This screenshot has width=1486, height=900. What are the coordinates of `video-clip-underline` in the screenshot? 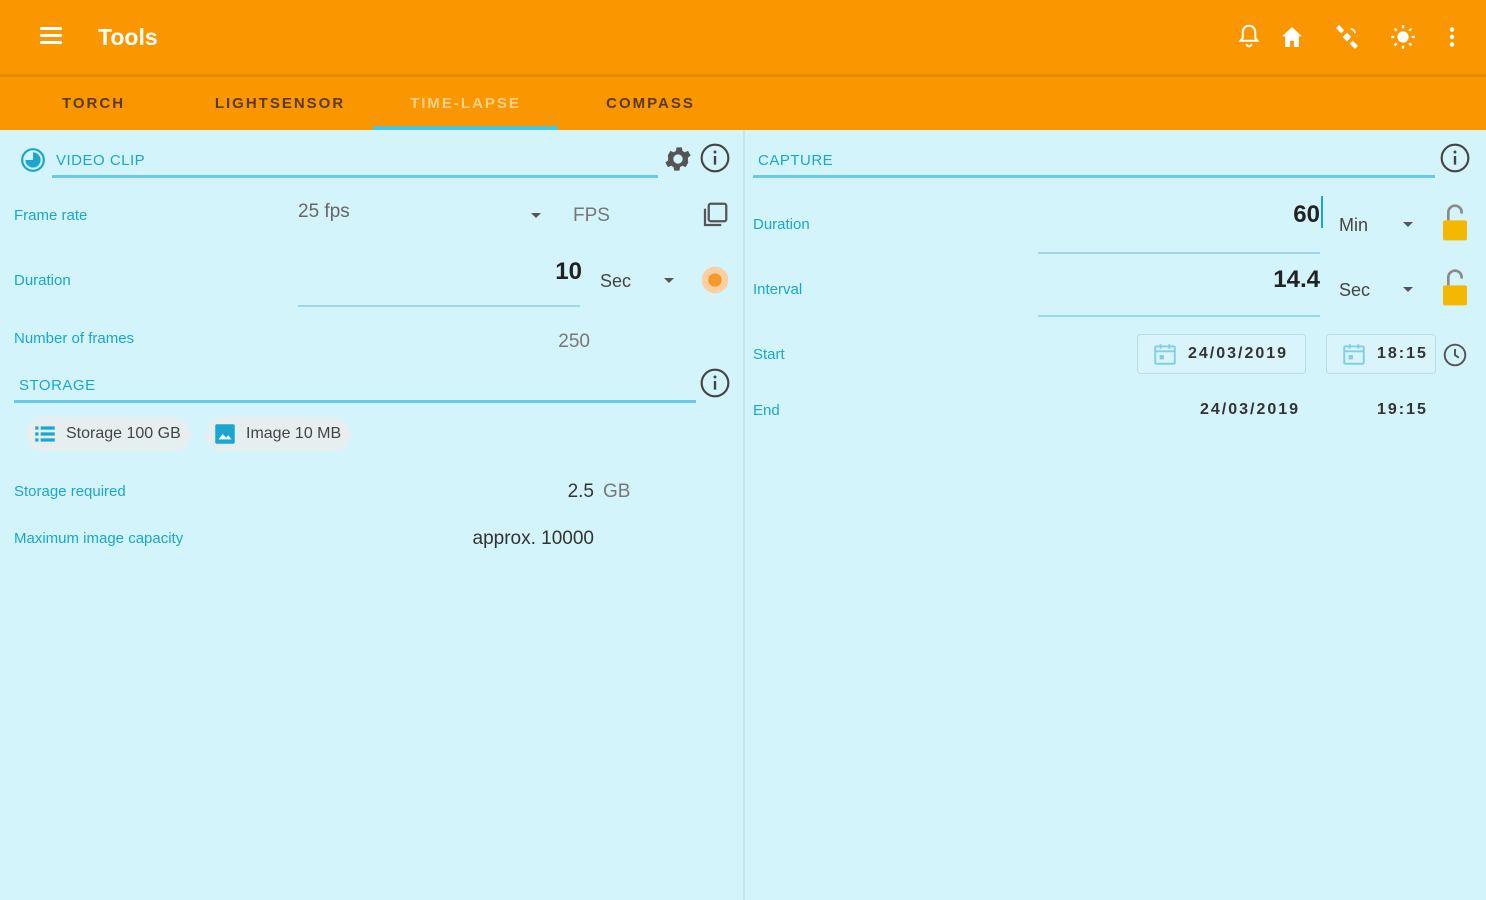 It's located at (355, 176).